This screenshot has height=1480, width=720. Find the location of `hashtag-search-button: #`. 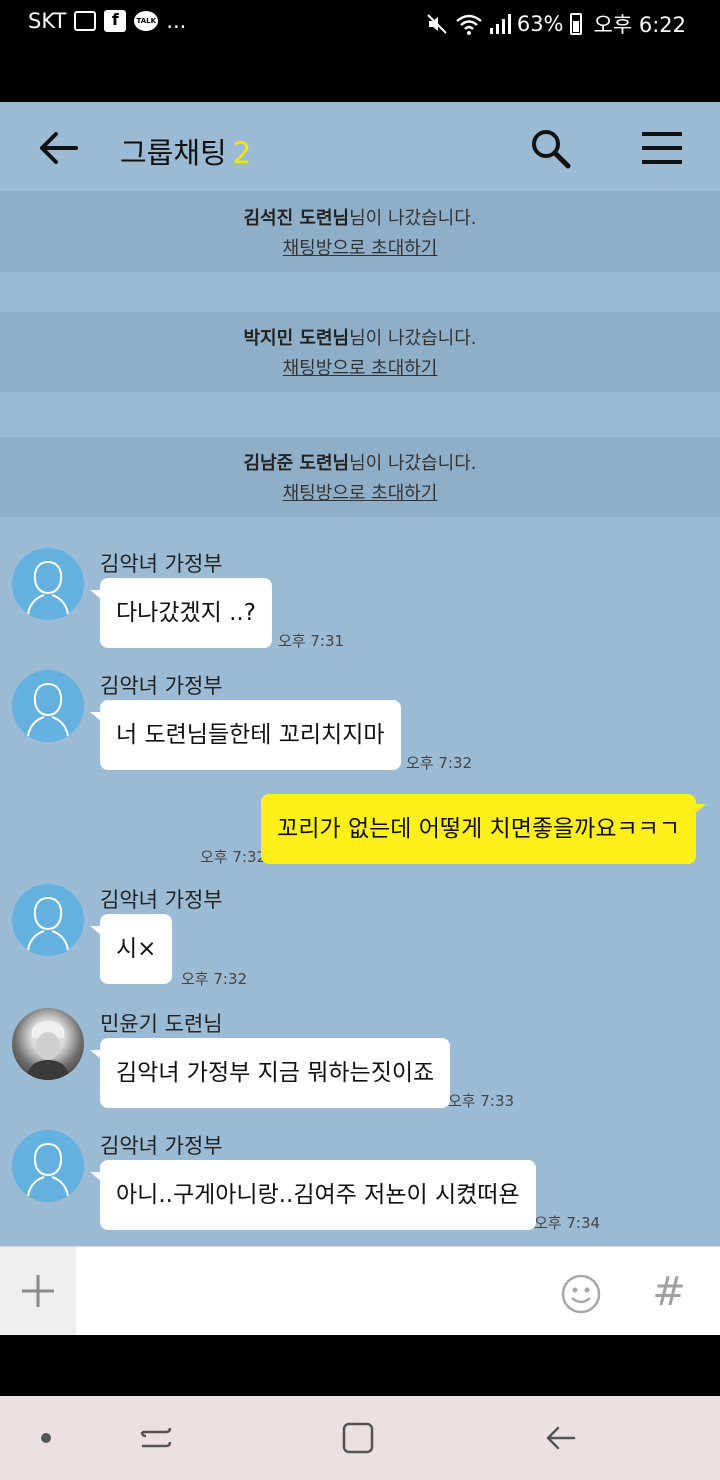

hashtag-search-button: # is located at coordinates (669, 1292).